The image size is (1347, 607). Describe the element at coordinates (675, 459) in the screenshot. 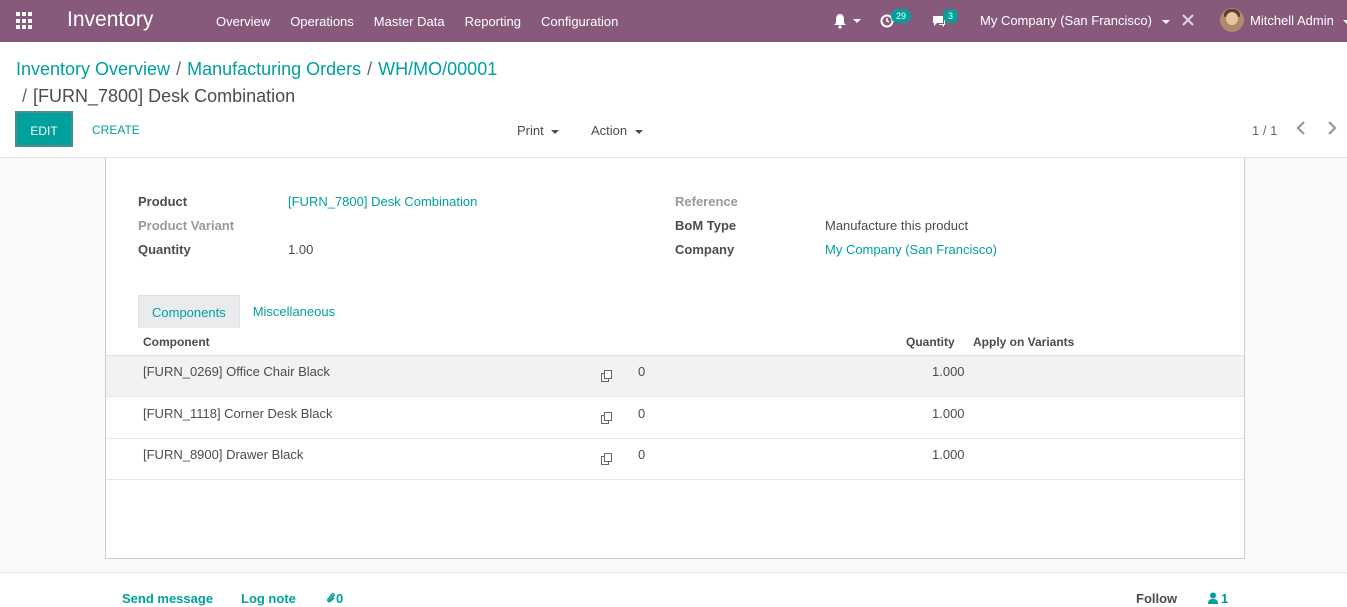

I see `table-row: [FURN_8900] Drawer Black 0 1.000` at that location.